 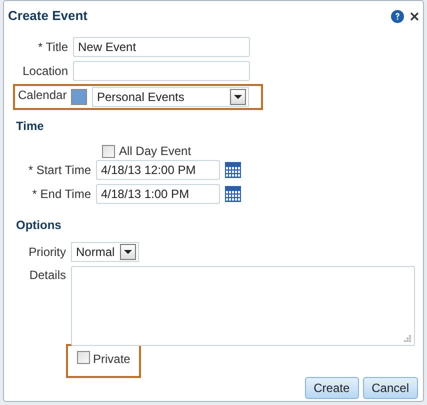 I want to click on date-time-field: 4/18/13 1:00 PM, so click(x=158, y=194).